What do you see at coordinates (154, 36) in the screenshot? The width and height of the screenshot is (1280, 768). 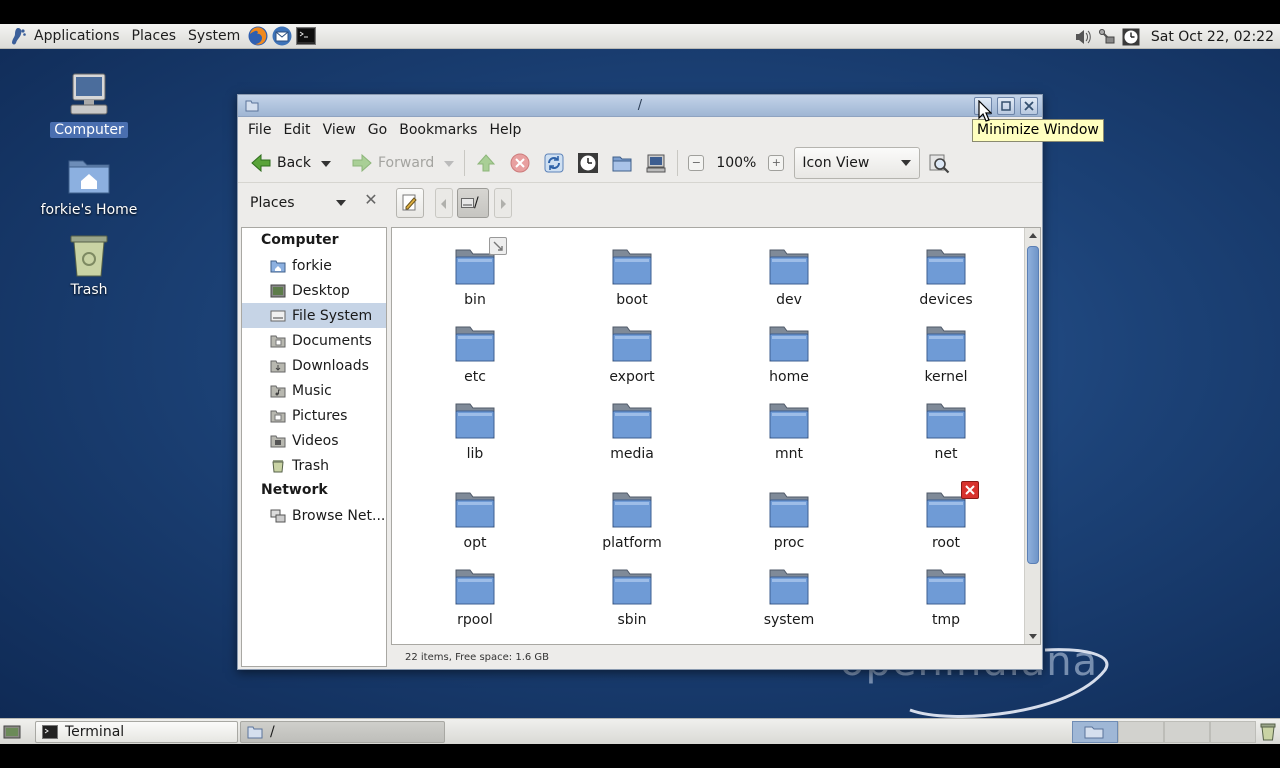 I see `places-menu: Places` at bounding box center [154, 36].